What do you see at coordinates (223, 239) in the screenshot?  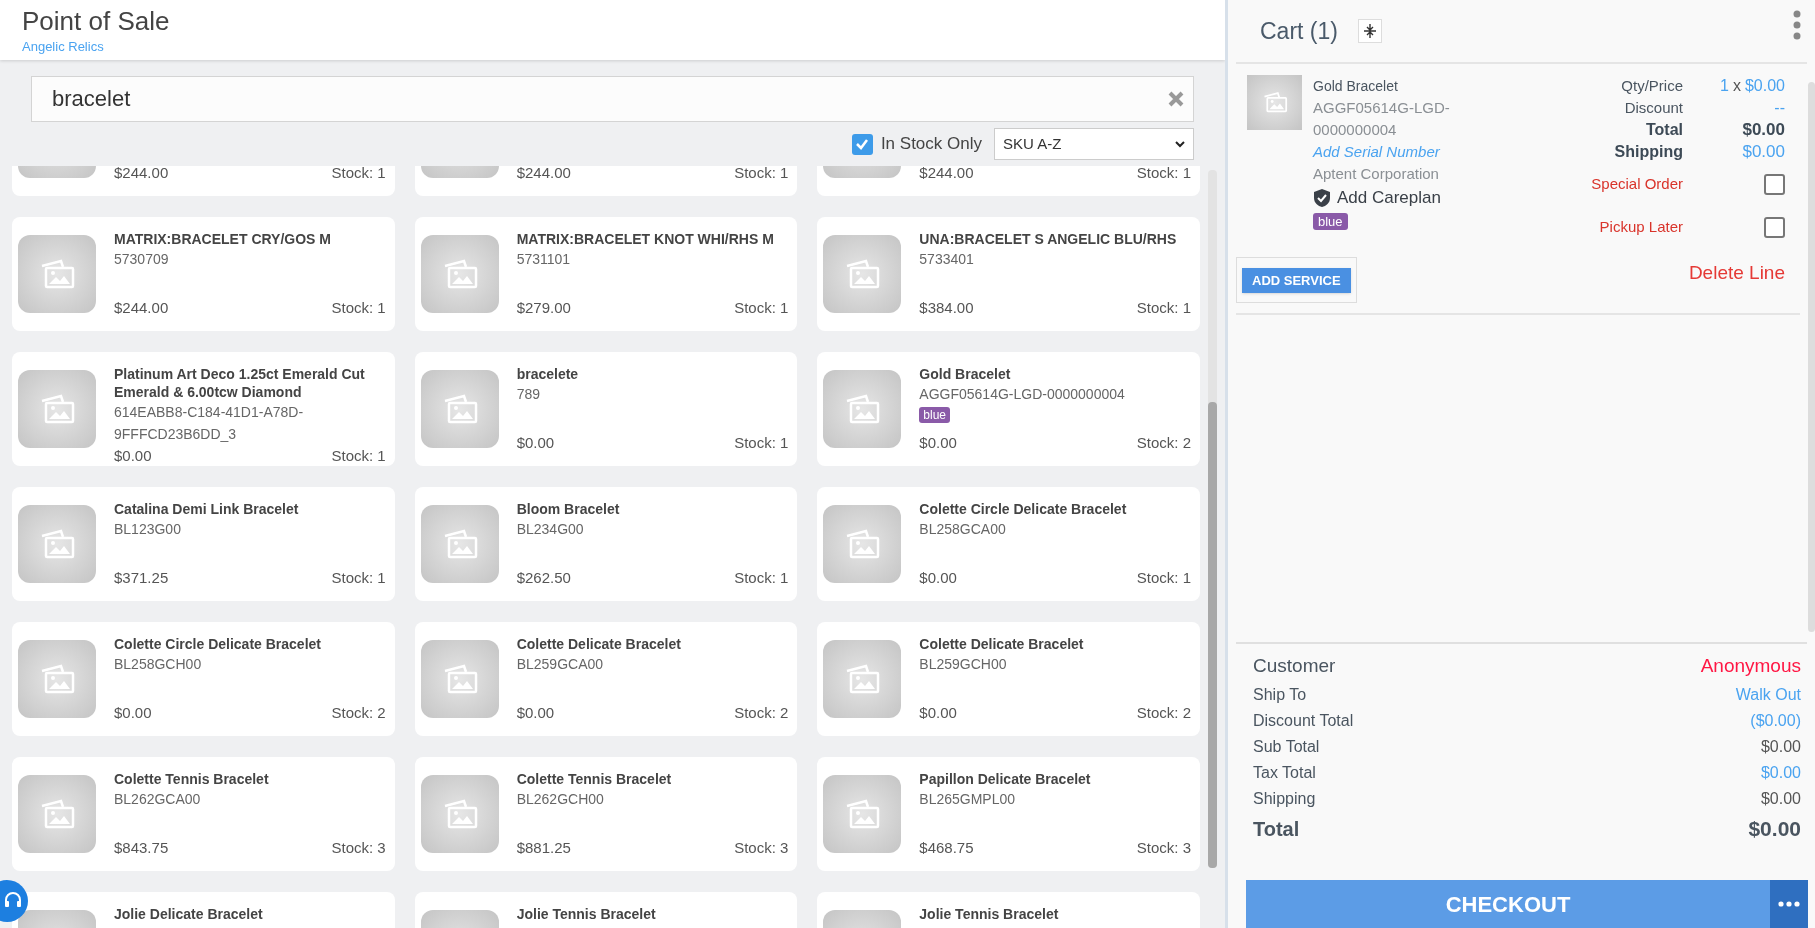 I see `product-name: MATRIX:BRACELET CRY/GOS M` at bounding box center [223, 239].